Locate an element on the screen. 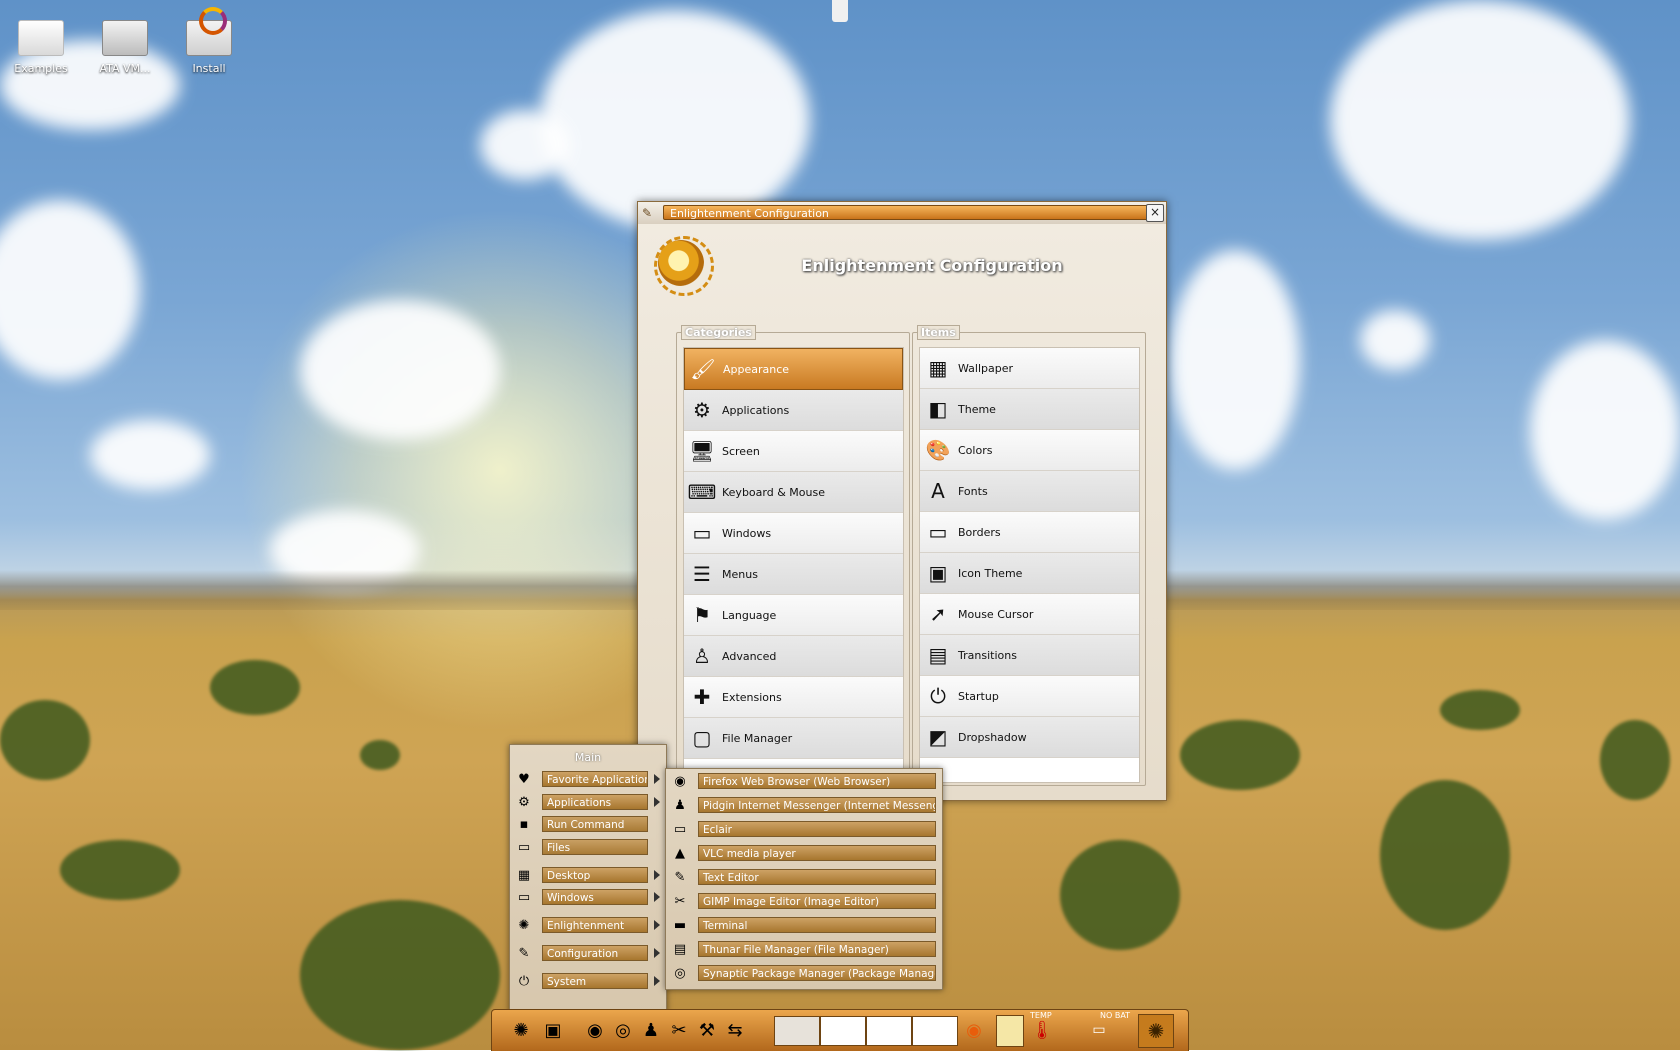  list-item-dropshadow: ◩ Dropshadow is located at coordinates (1029, 737).